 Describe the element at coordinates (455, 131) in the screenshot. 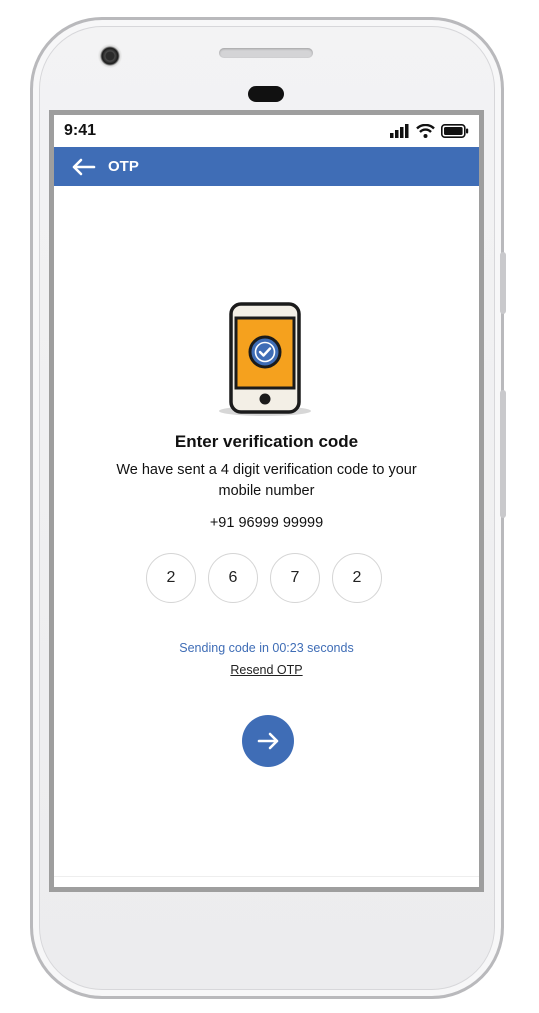

I see `battery-icon` at that location.